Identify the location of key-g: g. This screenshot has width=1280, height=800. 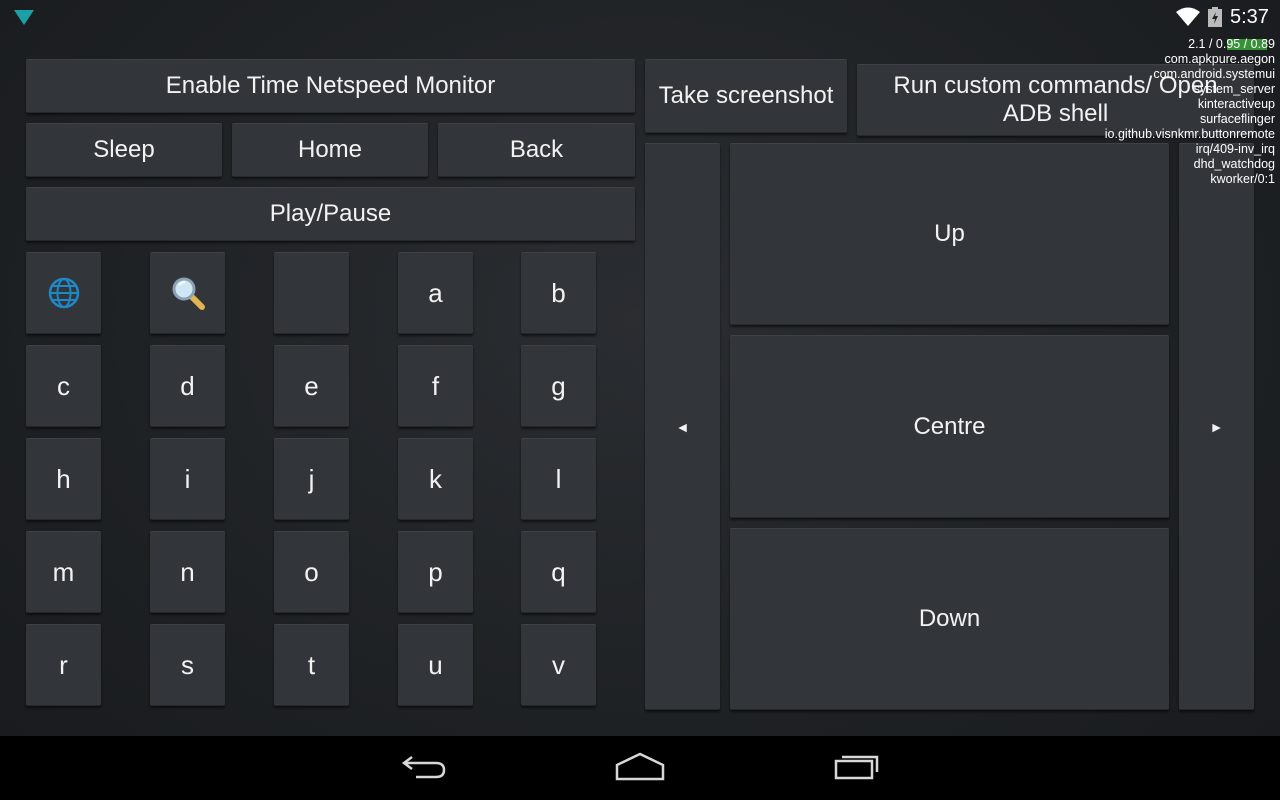
(558, 386).